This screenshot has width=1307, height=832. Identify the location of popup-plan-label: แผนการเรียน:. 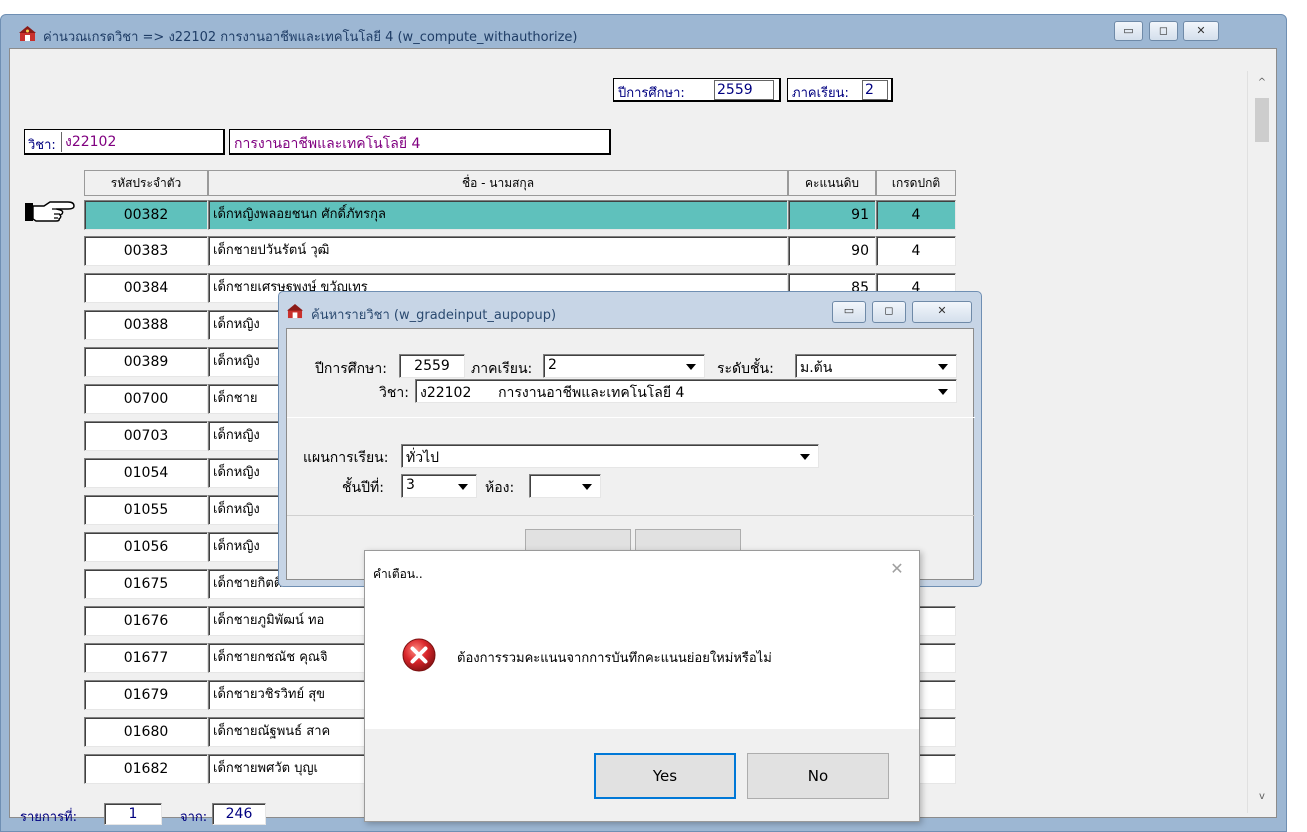
(346, 458).